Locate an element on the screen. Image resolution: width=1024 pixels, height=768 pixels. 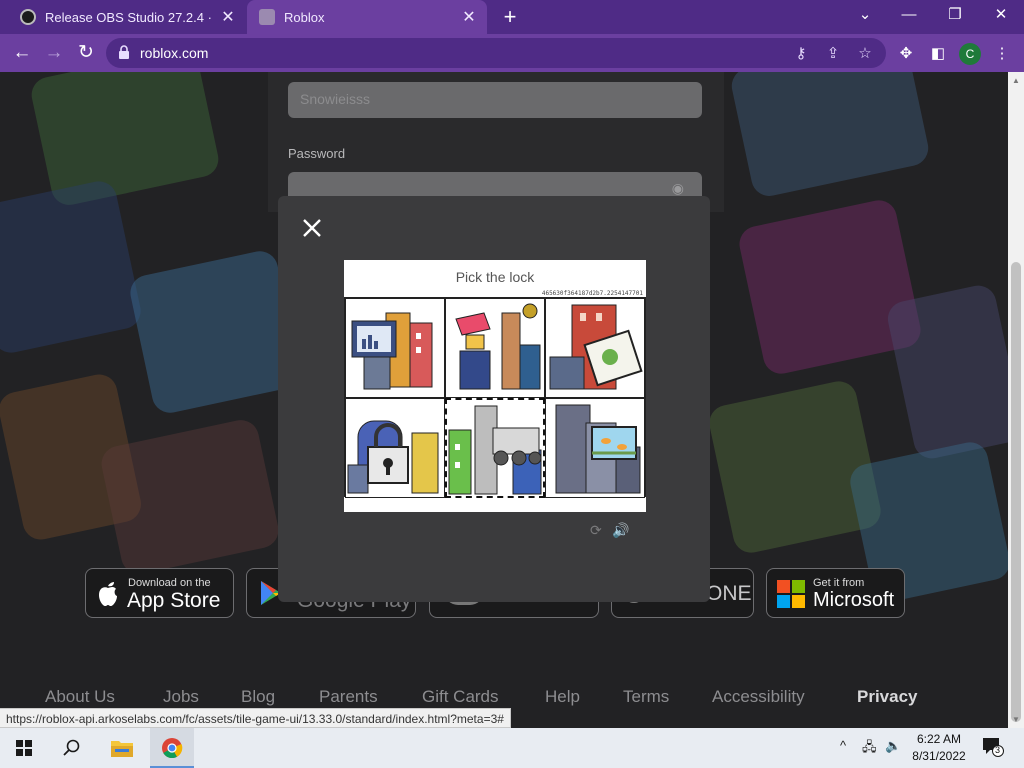
share-icon: ⇪ is located at coordinates (833, 54).